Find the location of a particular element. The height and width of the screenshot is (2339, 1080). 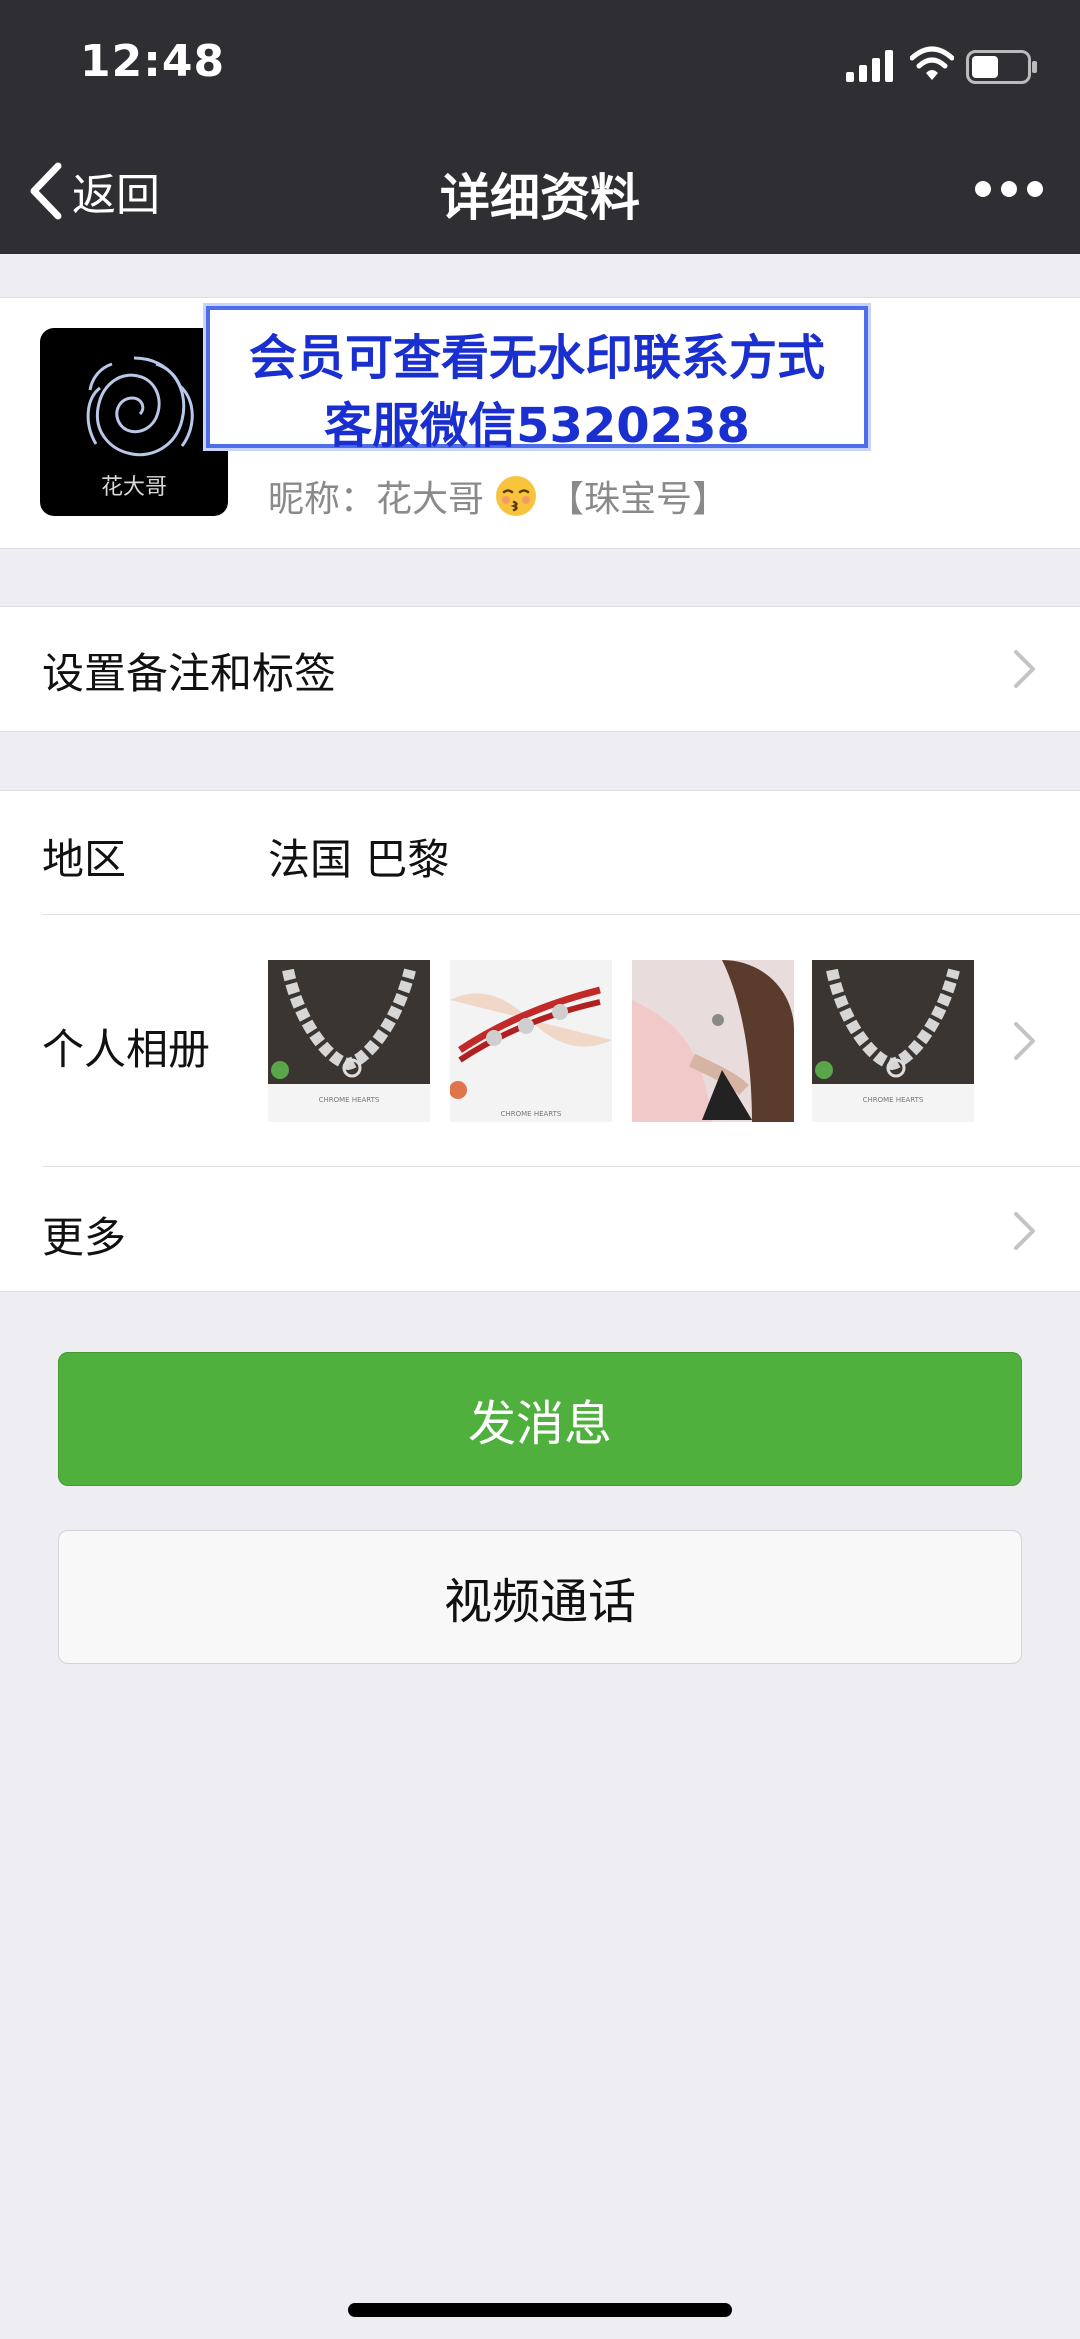

album-label: 个人相册 is located at coordinates (126, 1049).